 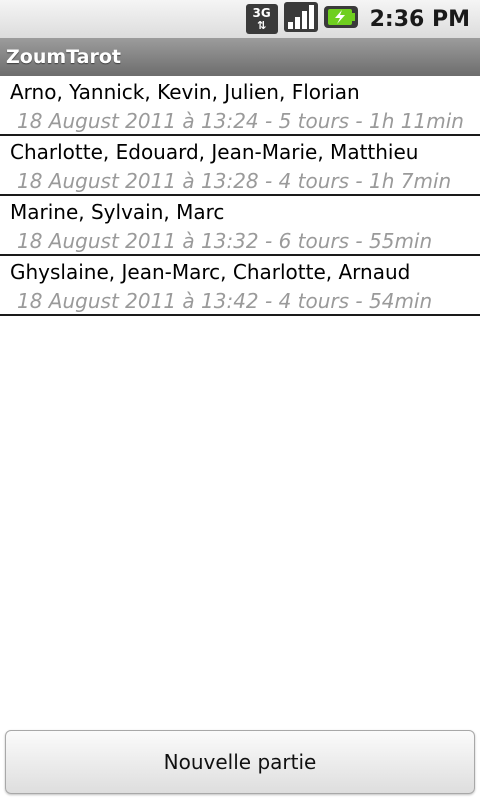 I want to click on game-players: Ghyslaine, Jean-Marc, Charlotte, Arnaud, so click(x=210, y=272).